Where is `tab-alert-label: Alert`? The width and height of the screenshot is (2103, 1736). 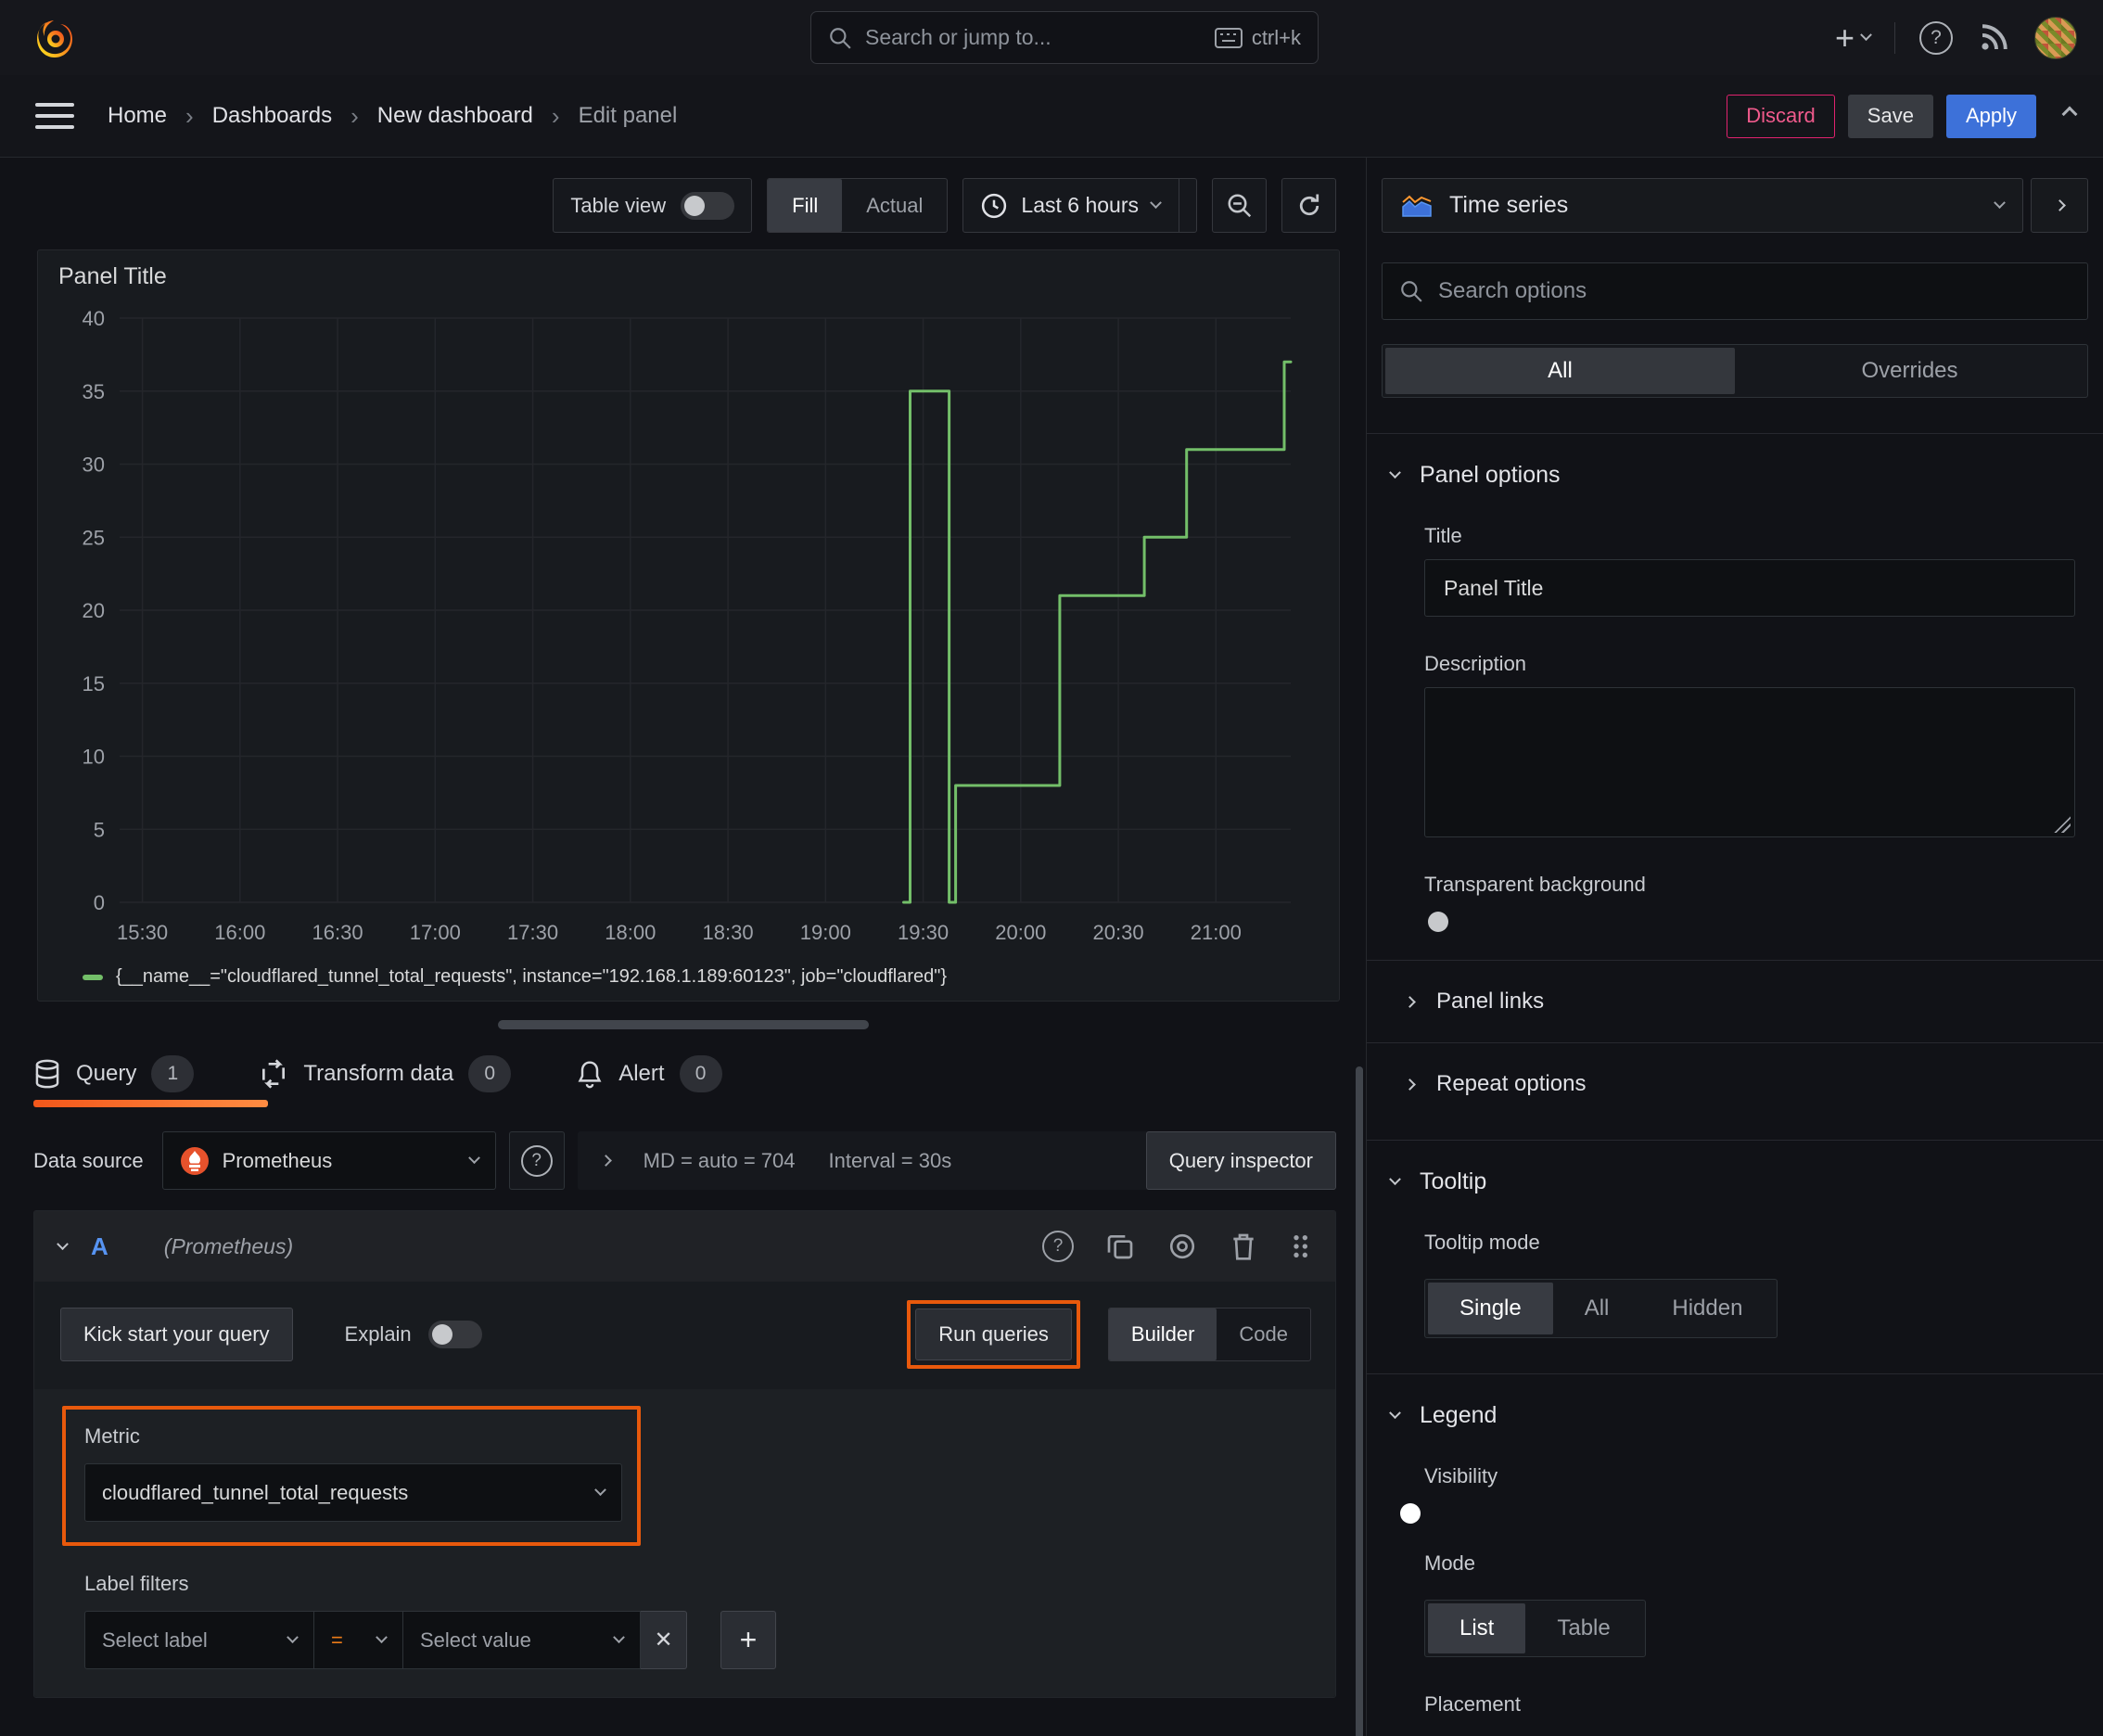 tab-alert-label: Alert is located at coordinates (641, 1073).